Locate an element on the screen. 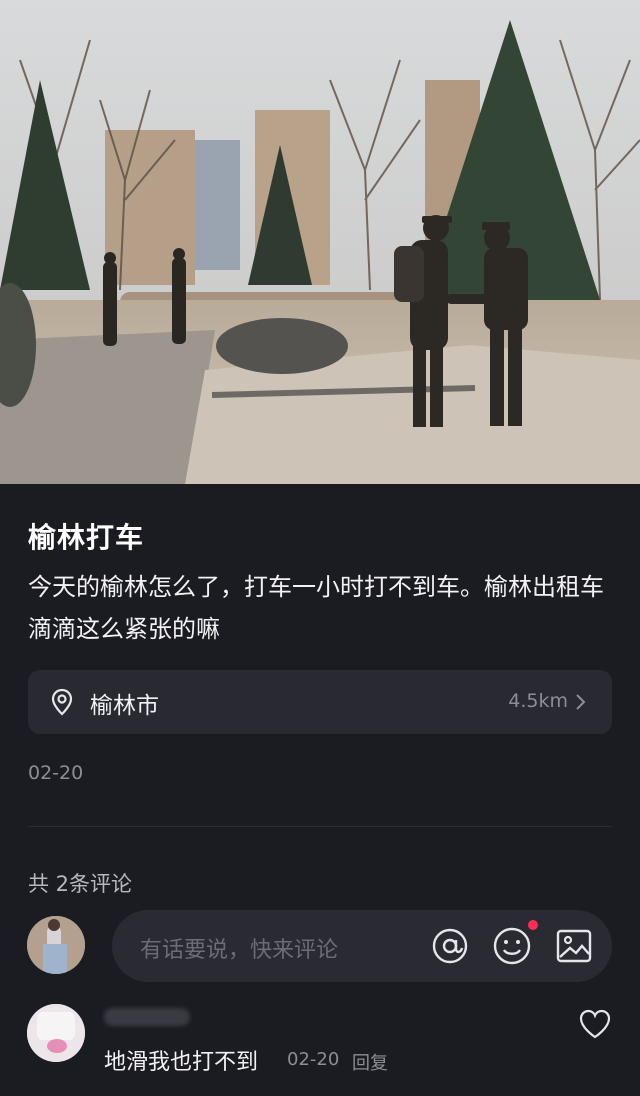  location-name: 榆林市 is located at coordinates (124, 706).